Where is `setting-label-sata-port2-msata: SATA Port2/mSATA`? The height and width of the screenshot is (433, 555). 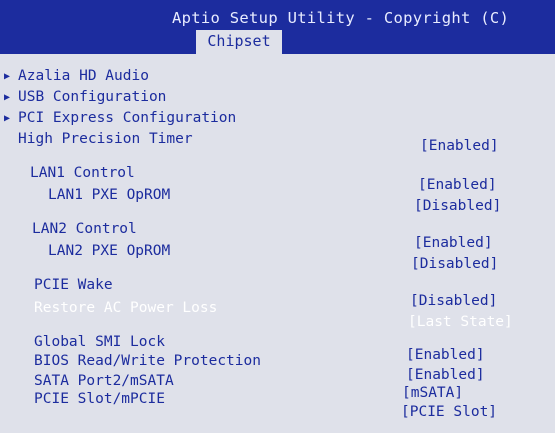
setting-label-sata-port2-msata: SATA Port2/mSATA is located at coordinates (104, 381).